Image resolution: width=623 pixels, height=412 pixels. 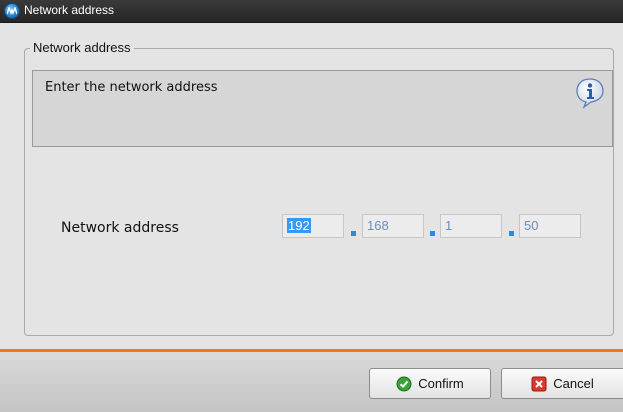 I want to click on confirm-button: Confirm, so click(x=430, y=383).